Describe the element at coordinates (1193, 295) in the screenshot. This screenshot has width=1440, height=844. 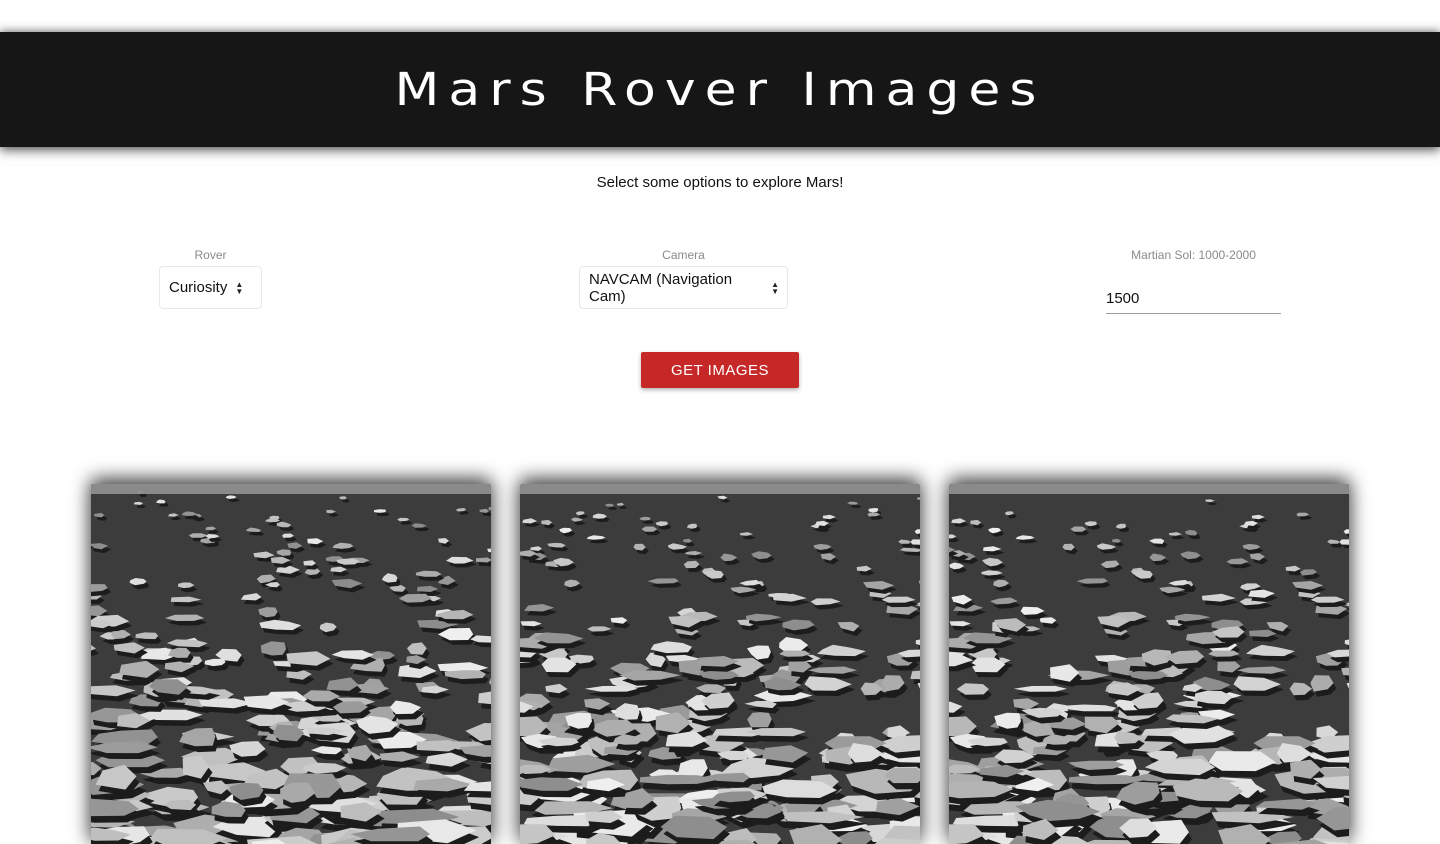
I see `sol-input` at that location.